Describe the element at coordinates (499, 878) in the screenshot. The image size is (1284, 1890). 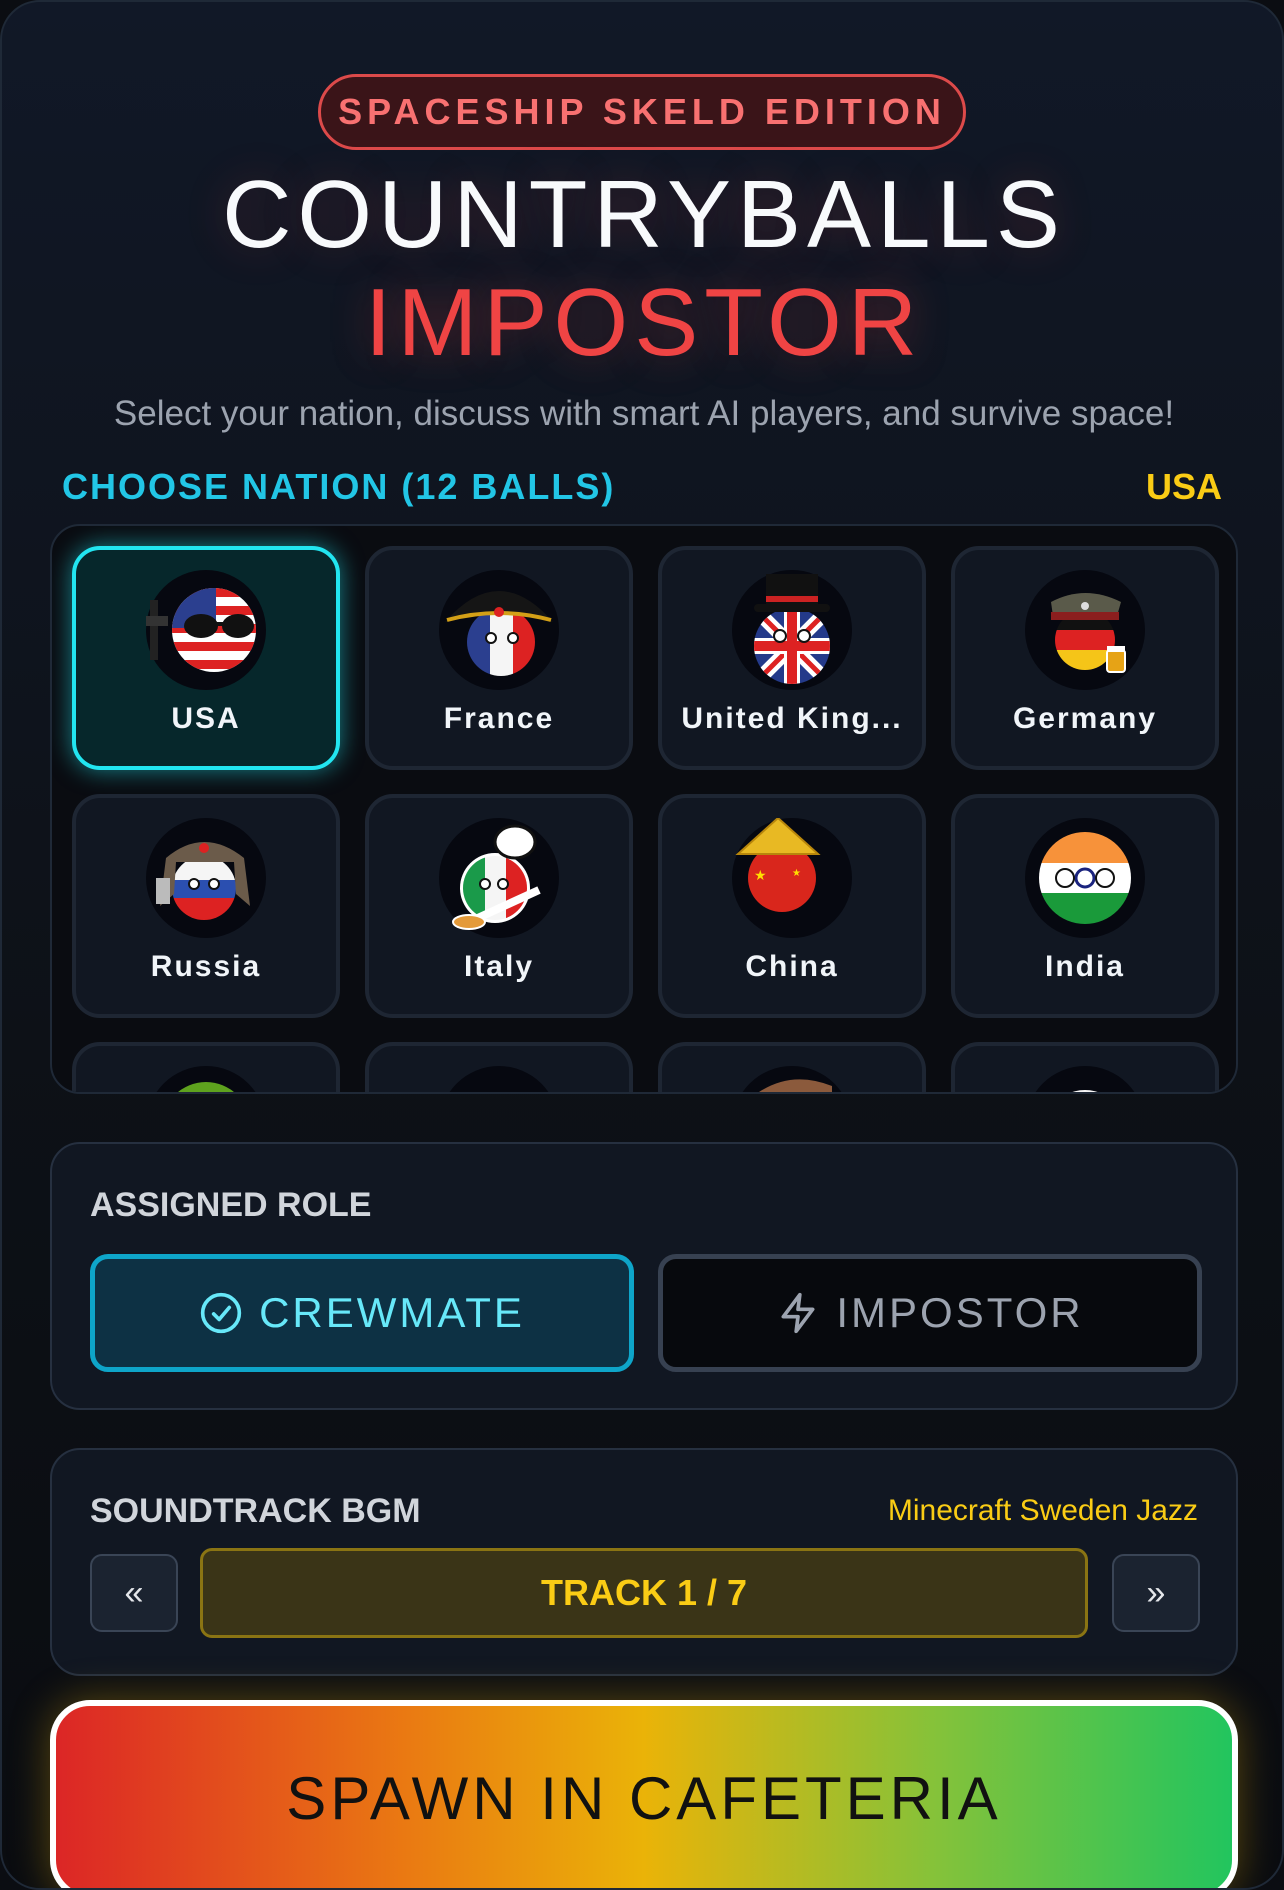
I see `italy-ball-icon` at that location.